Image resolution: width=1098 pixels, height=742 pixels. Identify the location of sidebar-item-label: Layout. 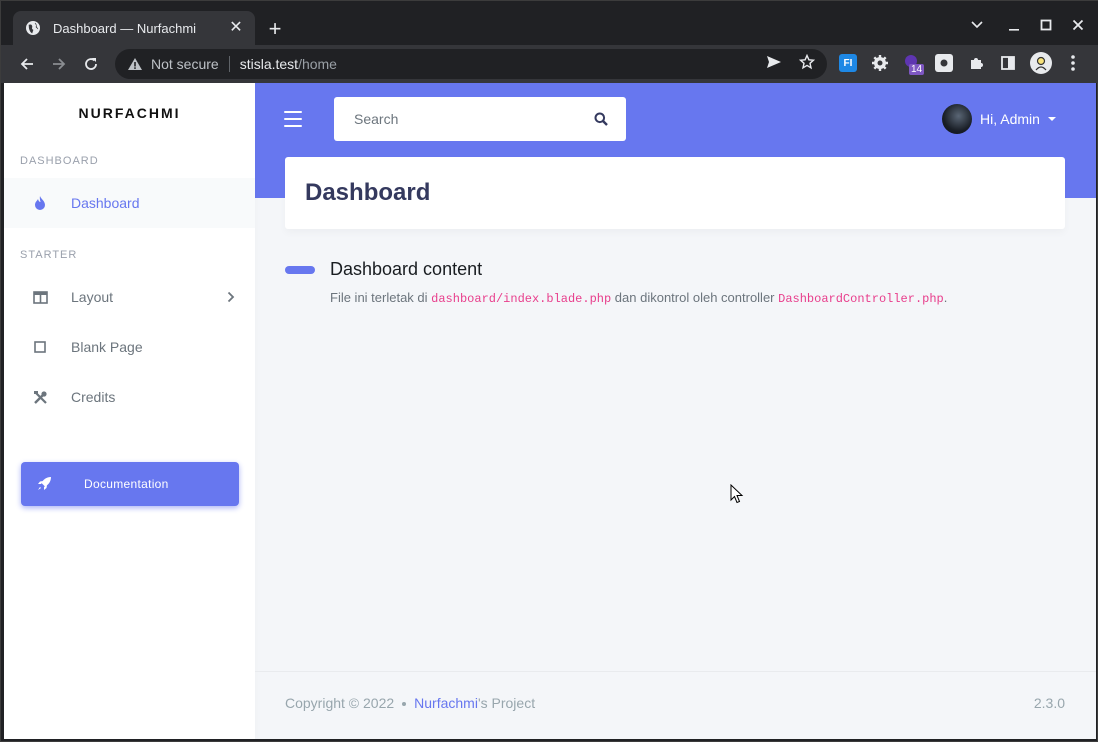
(92, 297).